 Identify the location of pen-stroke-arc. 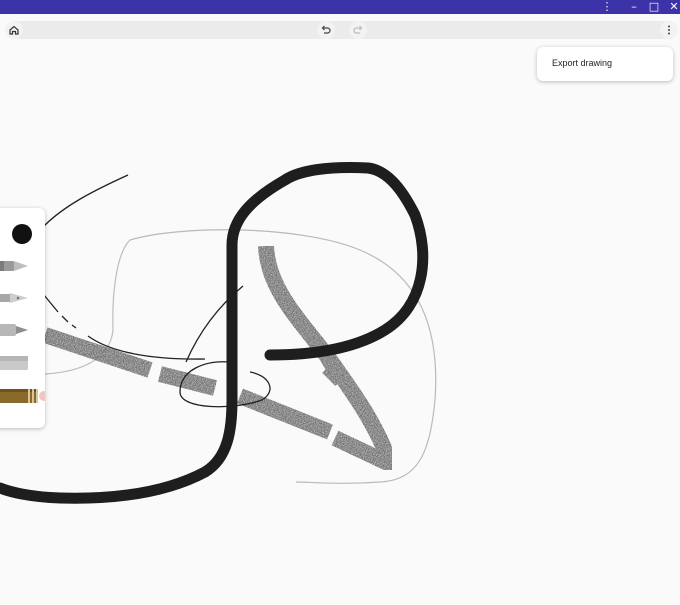
(86, 200).